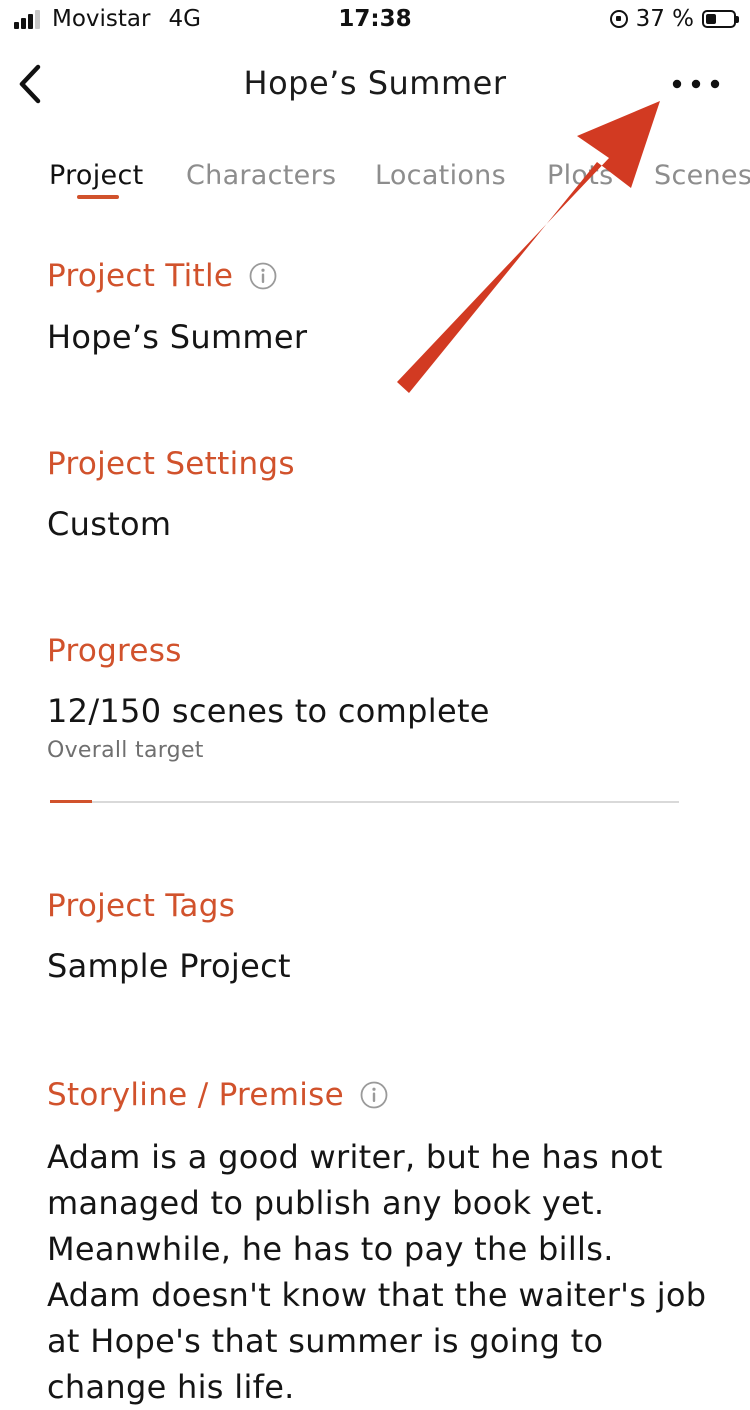 Image resolution: width=750 pixels, height=1410 pixels. I want to click on project-title-label-text: Project Title, so click(140, 276).